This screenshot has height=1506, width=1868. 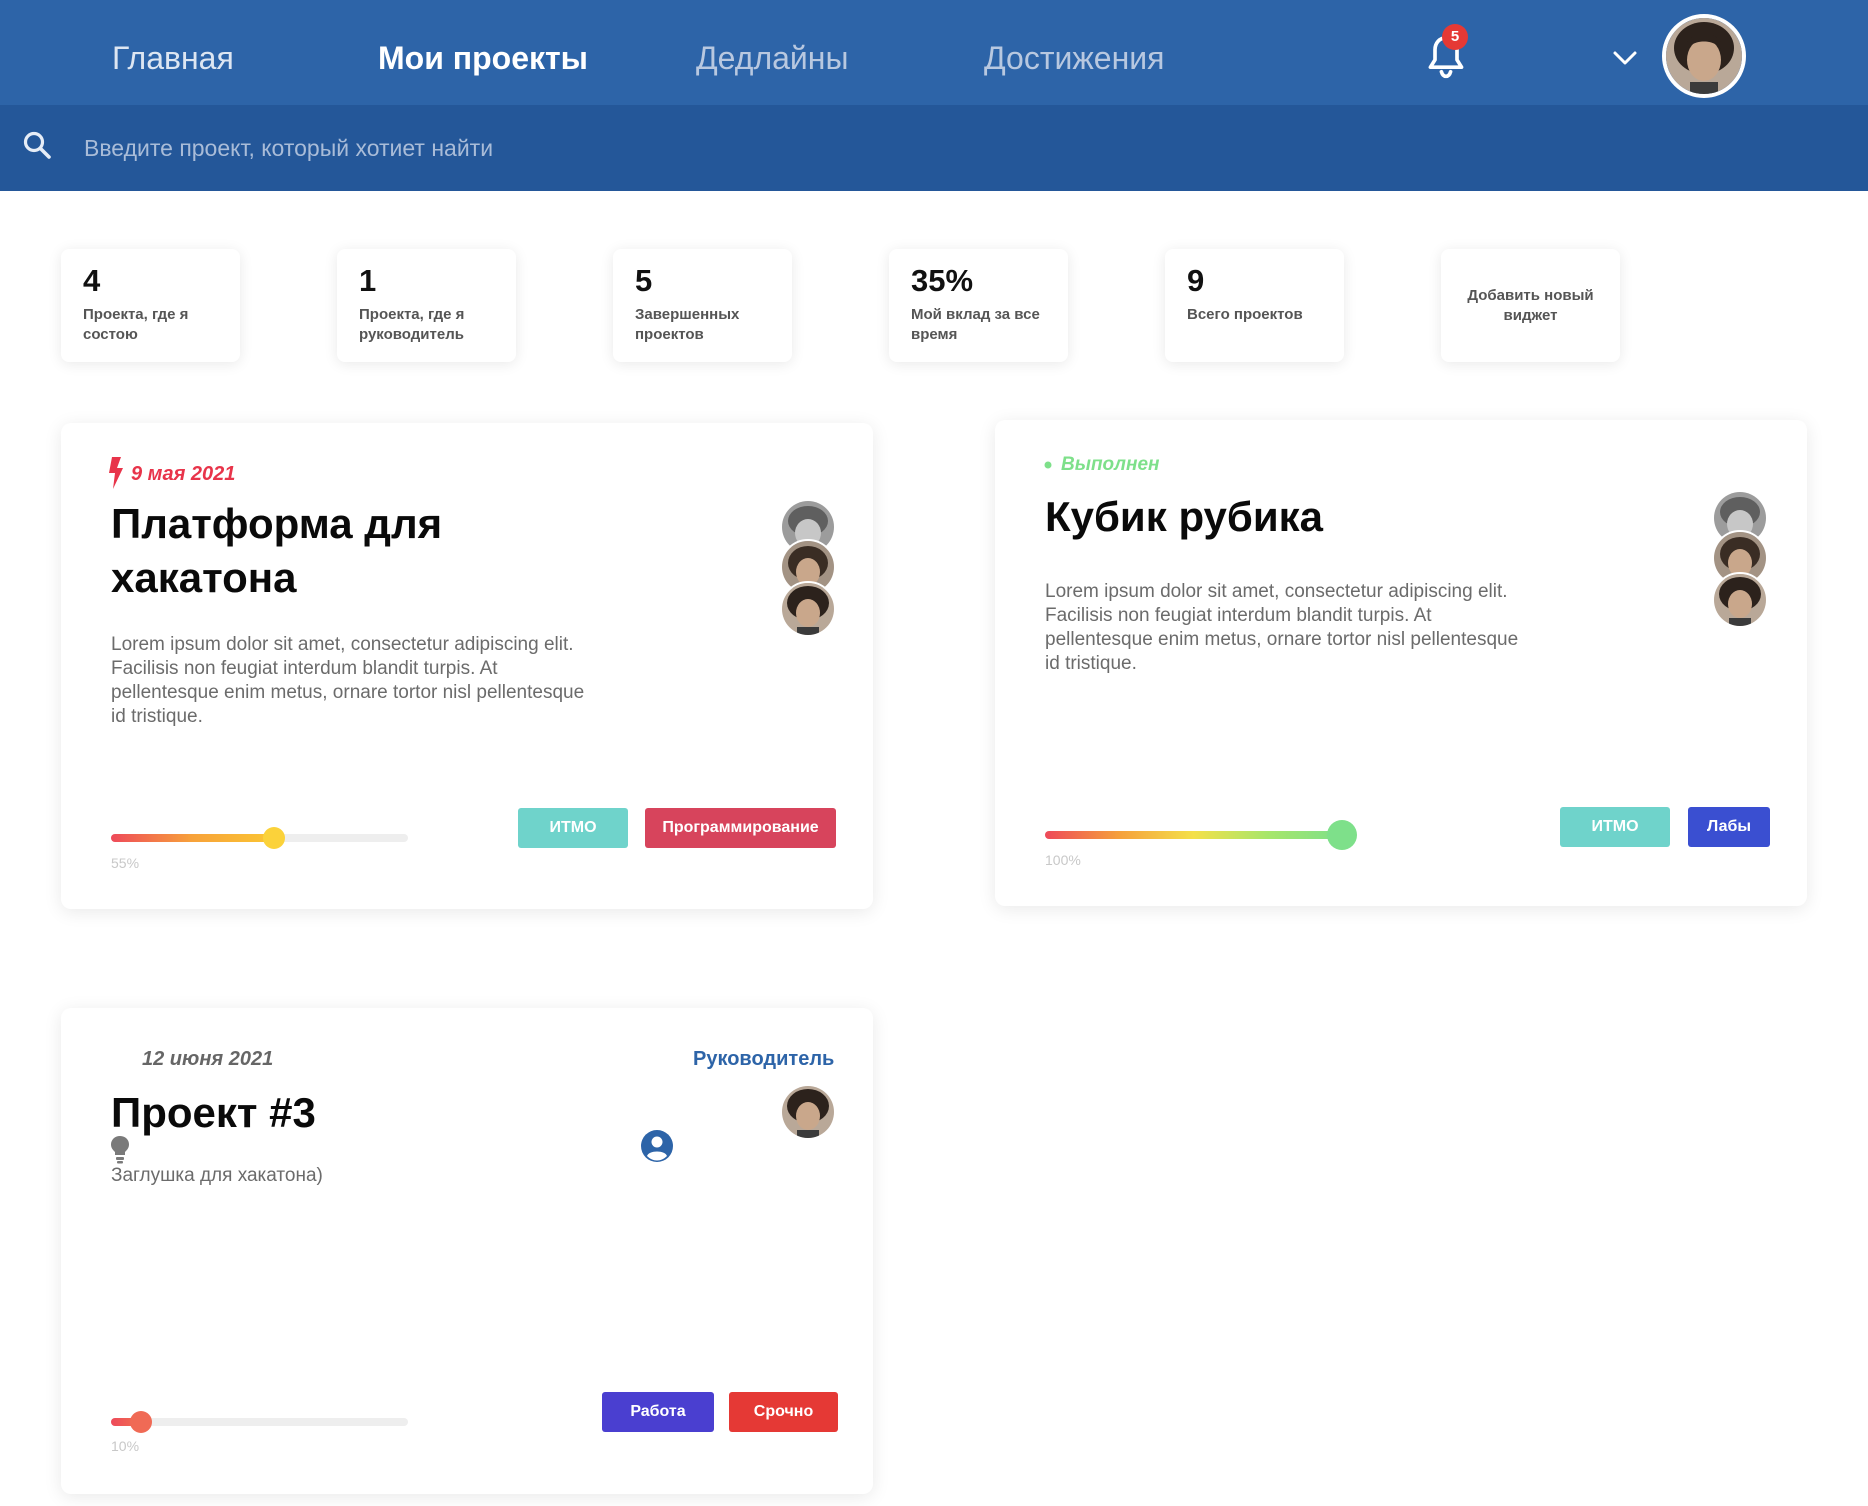 I want to click on stat-value: 35%, so click(x=942, y=280).